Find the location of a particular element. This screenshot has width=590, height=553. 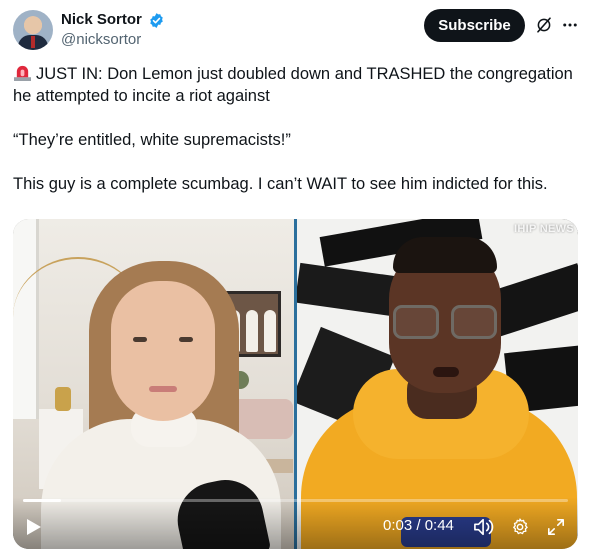

woman-lips is located at coordinates (163, 389).